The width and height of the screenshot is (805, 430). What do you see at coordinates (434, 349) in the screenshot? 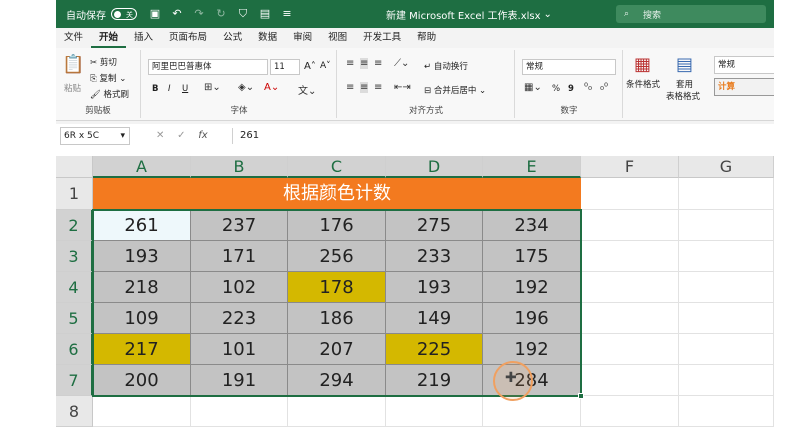
I see `data-cell: 225` at bounding box center [434, 349].